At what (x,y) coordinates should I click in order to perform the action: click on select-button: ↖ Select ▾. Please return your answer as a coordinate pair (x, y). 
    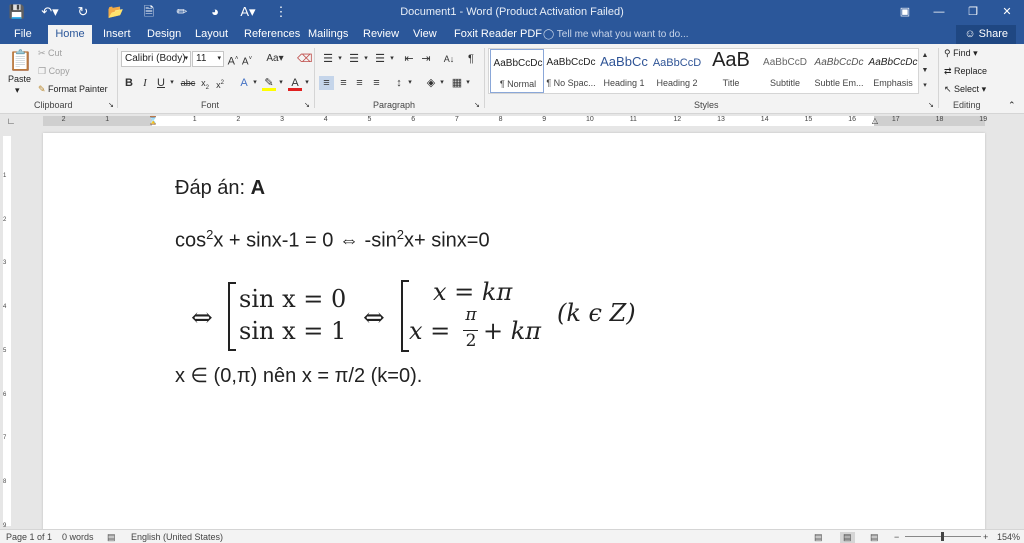
    Looking at the image, I should click on (965, 89).